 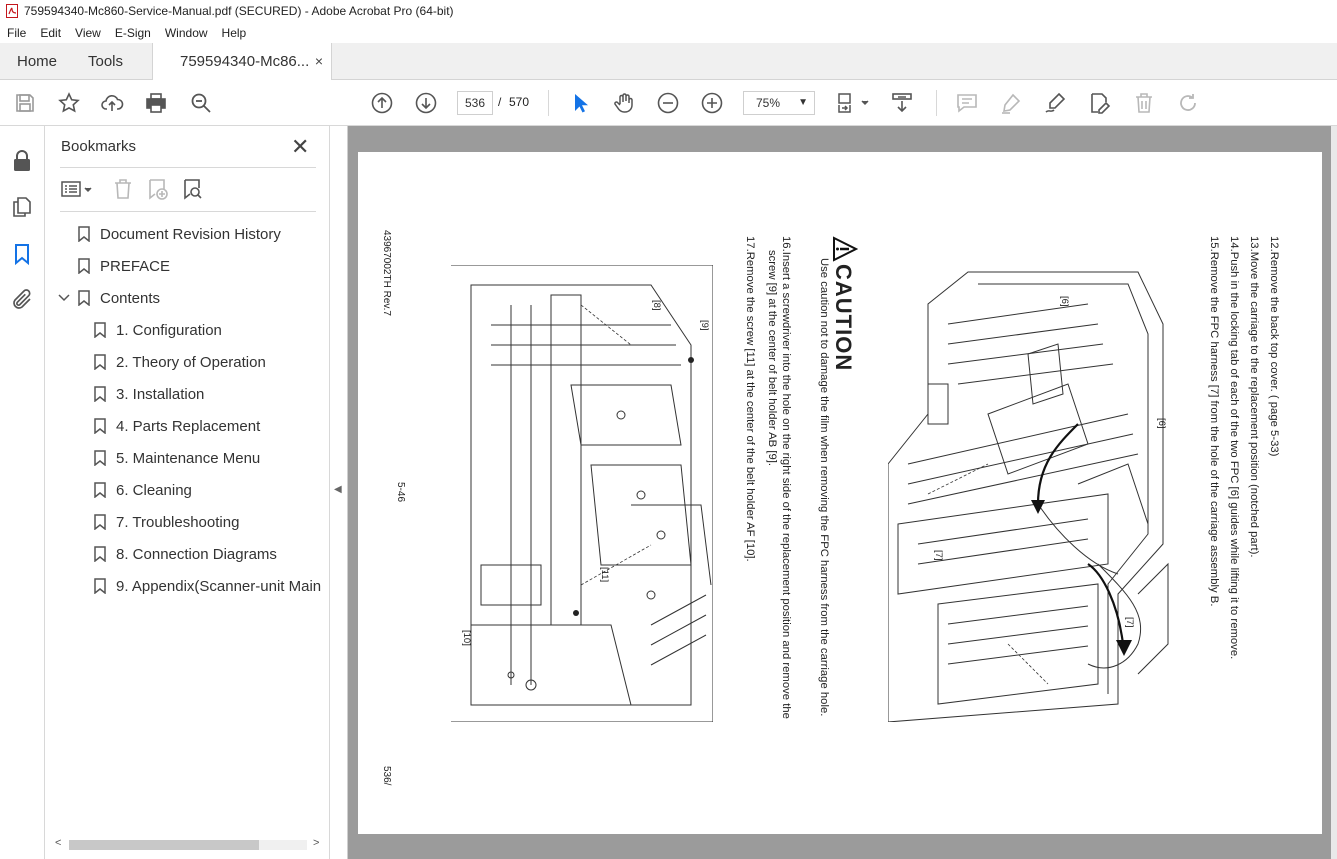 What do you see at coordinates (382, 103) in the screenshot?
I see `page-up-icon` at bounding box center [382, 103].